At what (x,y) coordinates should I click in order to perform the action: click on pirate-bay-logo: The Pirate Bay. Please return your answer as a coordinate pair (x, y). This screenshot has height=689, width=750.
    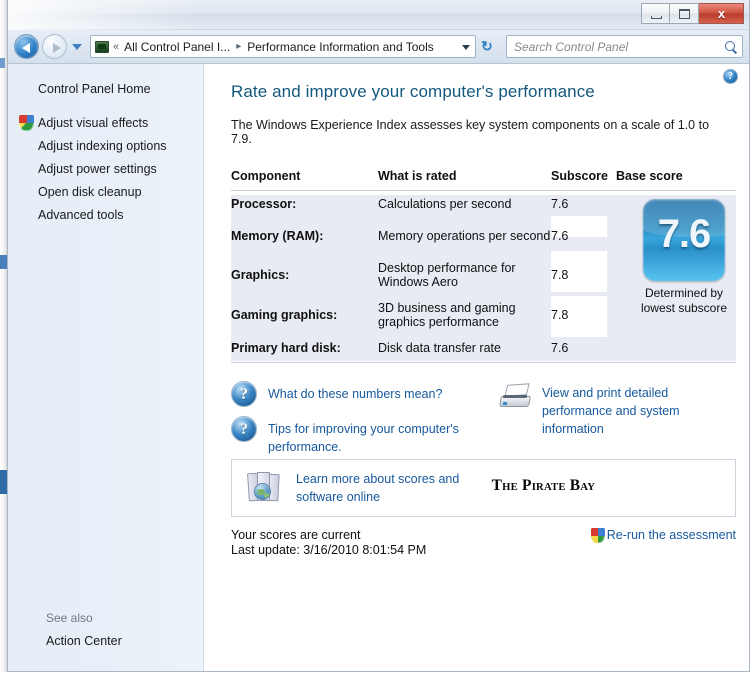
    Looking at the image, I should click on (543, 485).